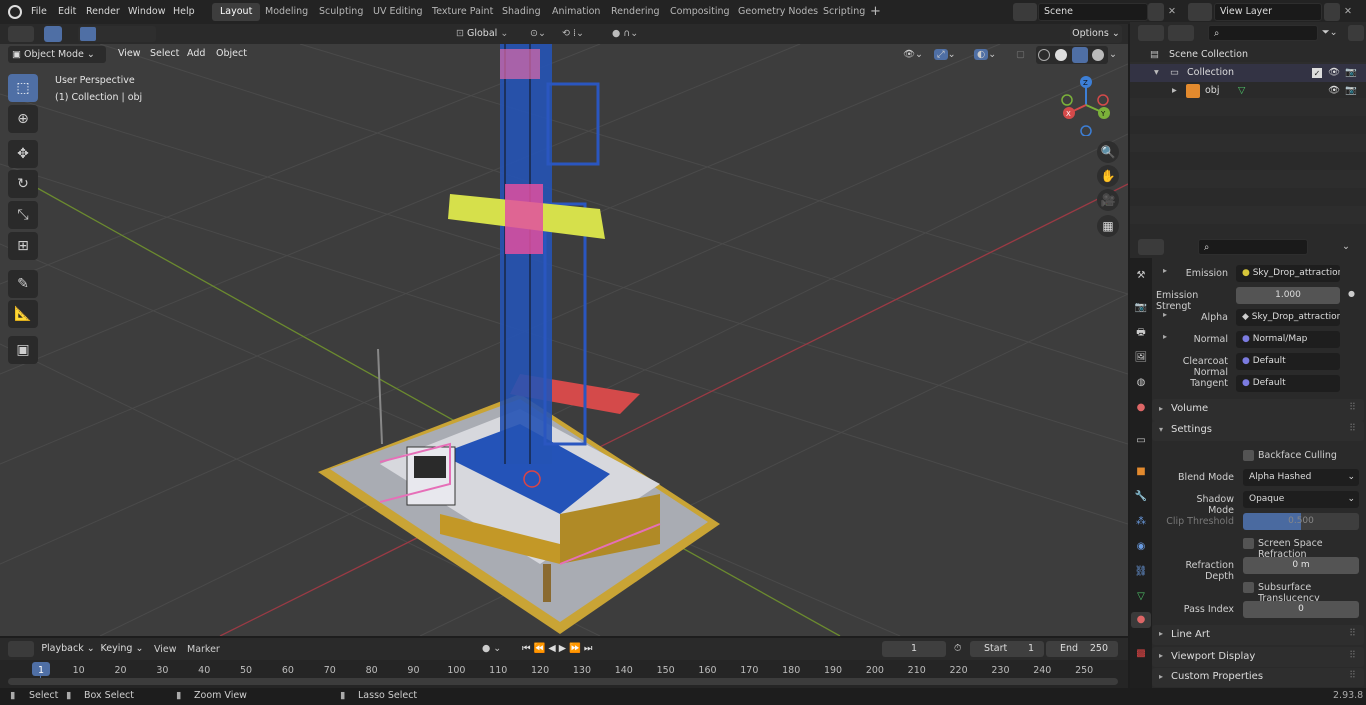 The width and height of the screenshot is (1366, 705). Describe the element at coordinates (23, 314) in the screenshot. I see `measure-tool-icon: 📐` at that location.